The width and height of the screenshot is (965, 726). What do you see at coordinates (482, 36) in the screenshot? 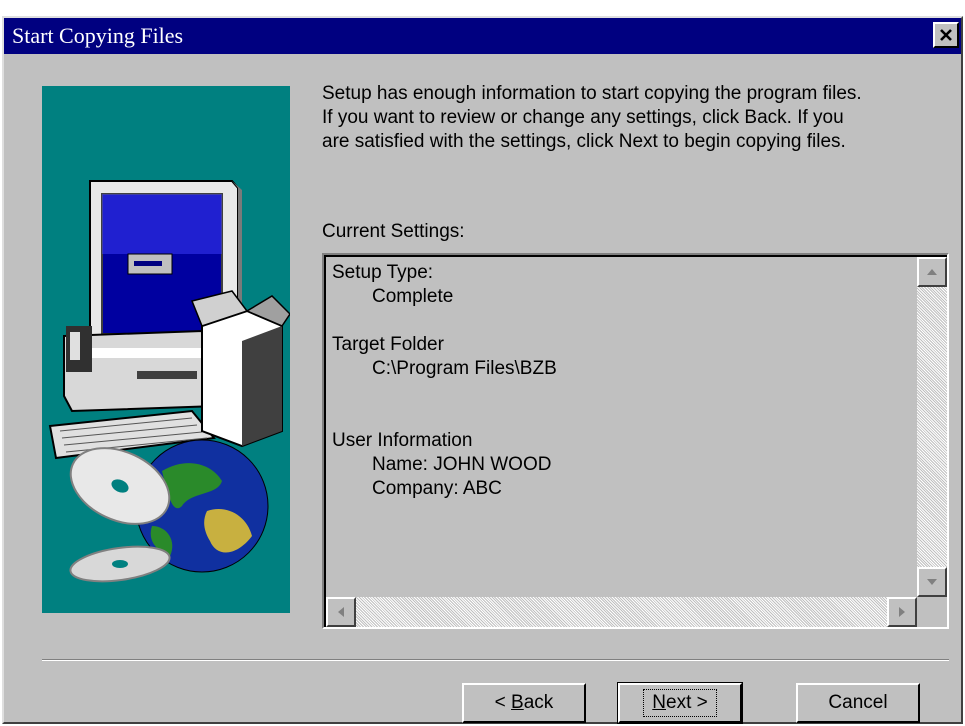
I see `title-bar: Start Copying Files` at bounding box center [482, 36].